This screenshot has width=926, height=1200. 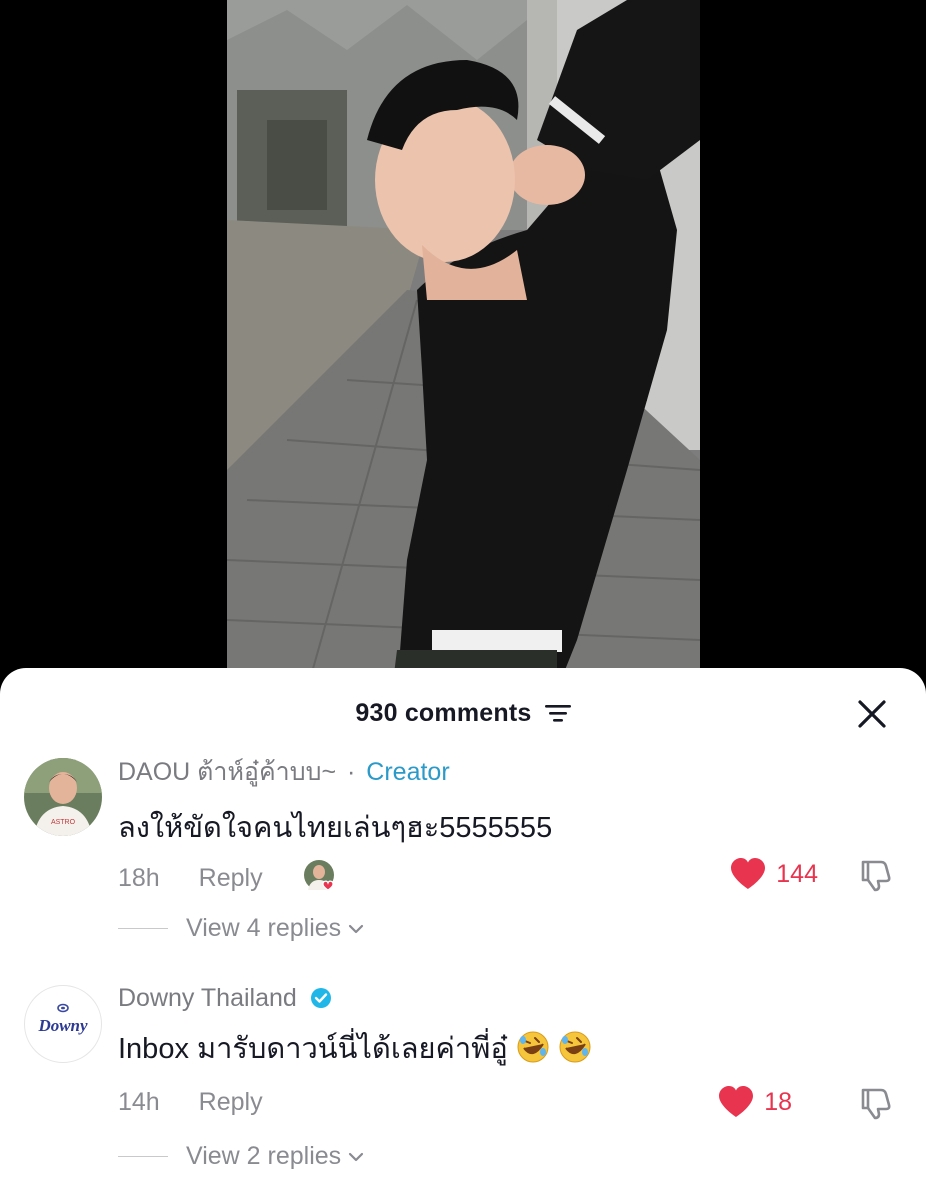 What do you see at coordinates (207, 998) in the screenshot?
I see `author-name: Downy Thailand` at bounding box center [207, 998].